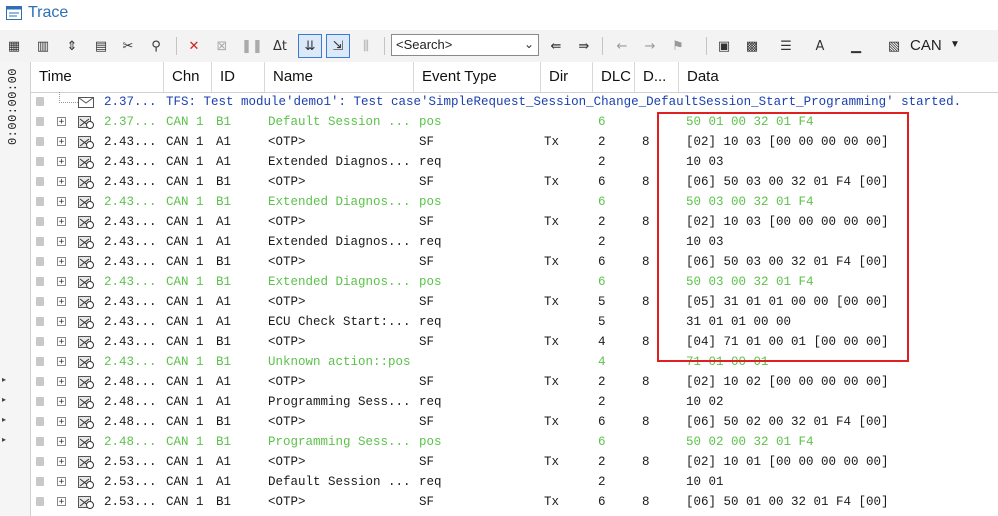  What do you see at coordinates (894, 46) in the screenshot?
I see `can-filter-icon: ▧` at bounding box center [894, 46].